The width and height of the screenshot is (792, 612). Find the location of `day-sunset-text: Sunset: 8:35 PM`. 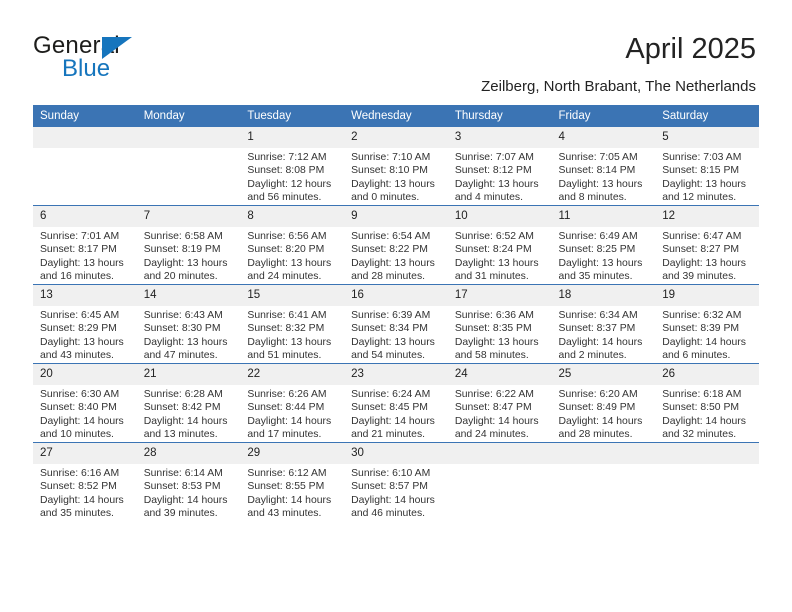

day-sunset-text: Sunset: 8:35 PM is located at coordinates (493, 329).